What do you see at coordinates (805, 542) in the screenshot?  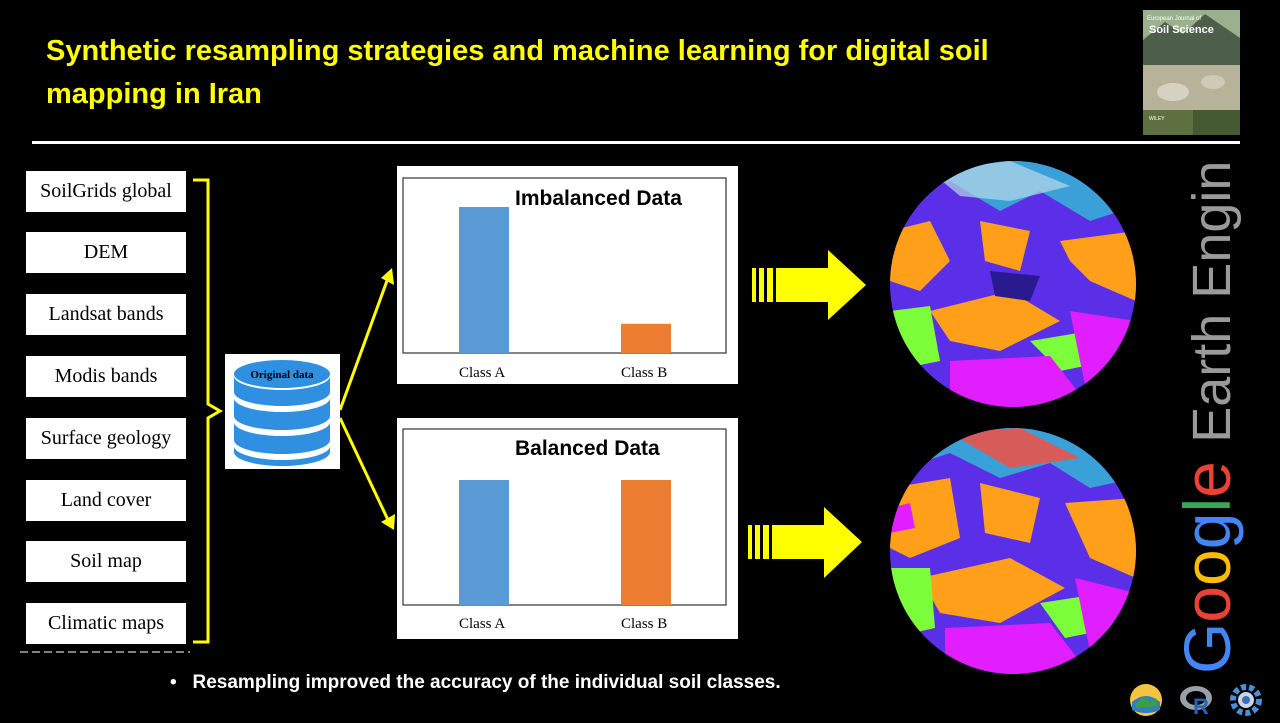 I see `block-arrow-bottom` at bounding box center [805, 542].